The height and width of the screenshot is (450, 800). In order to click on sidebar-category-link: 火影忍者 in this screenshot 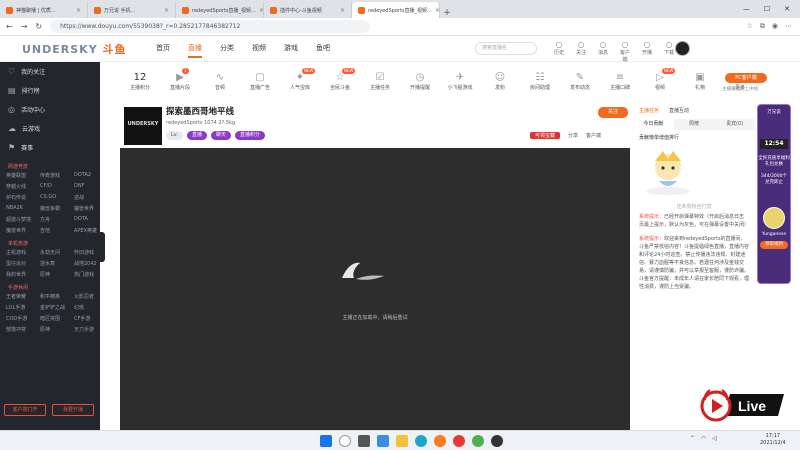, I will do `click(89, 296)`.